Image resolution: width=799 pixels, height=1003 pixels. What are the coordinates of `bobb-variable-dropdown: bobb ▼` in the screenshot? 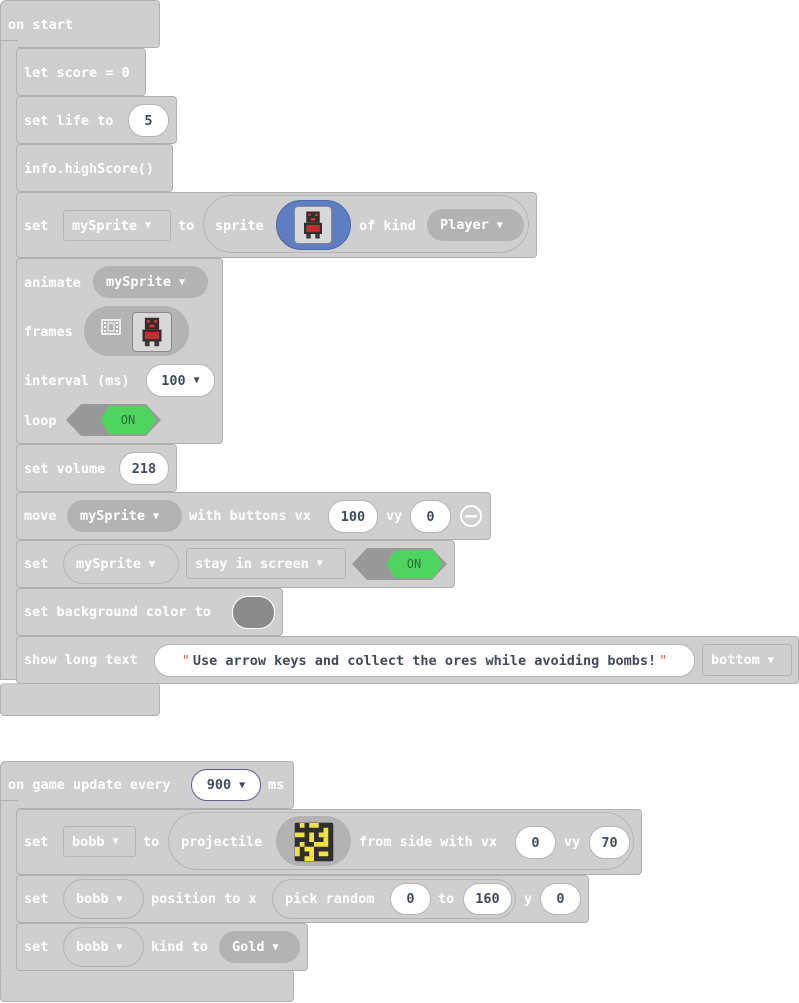 It's located at (99, 841).